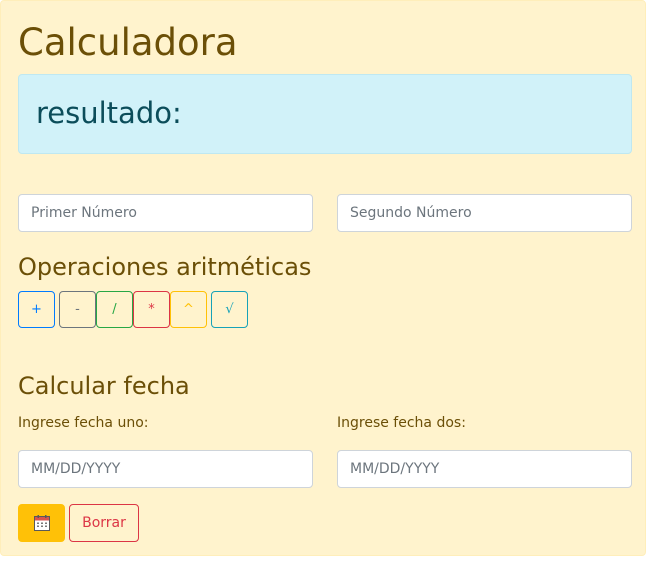 The width and height of the screenshot is (648, 561). Describe the element at coordinates (77, 309) in the screenshot. I see `subtract-button: -` at that location.